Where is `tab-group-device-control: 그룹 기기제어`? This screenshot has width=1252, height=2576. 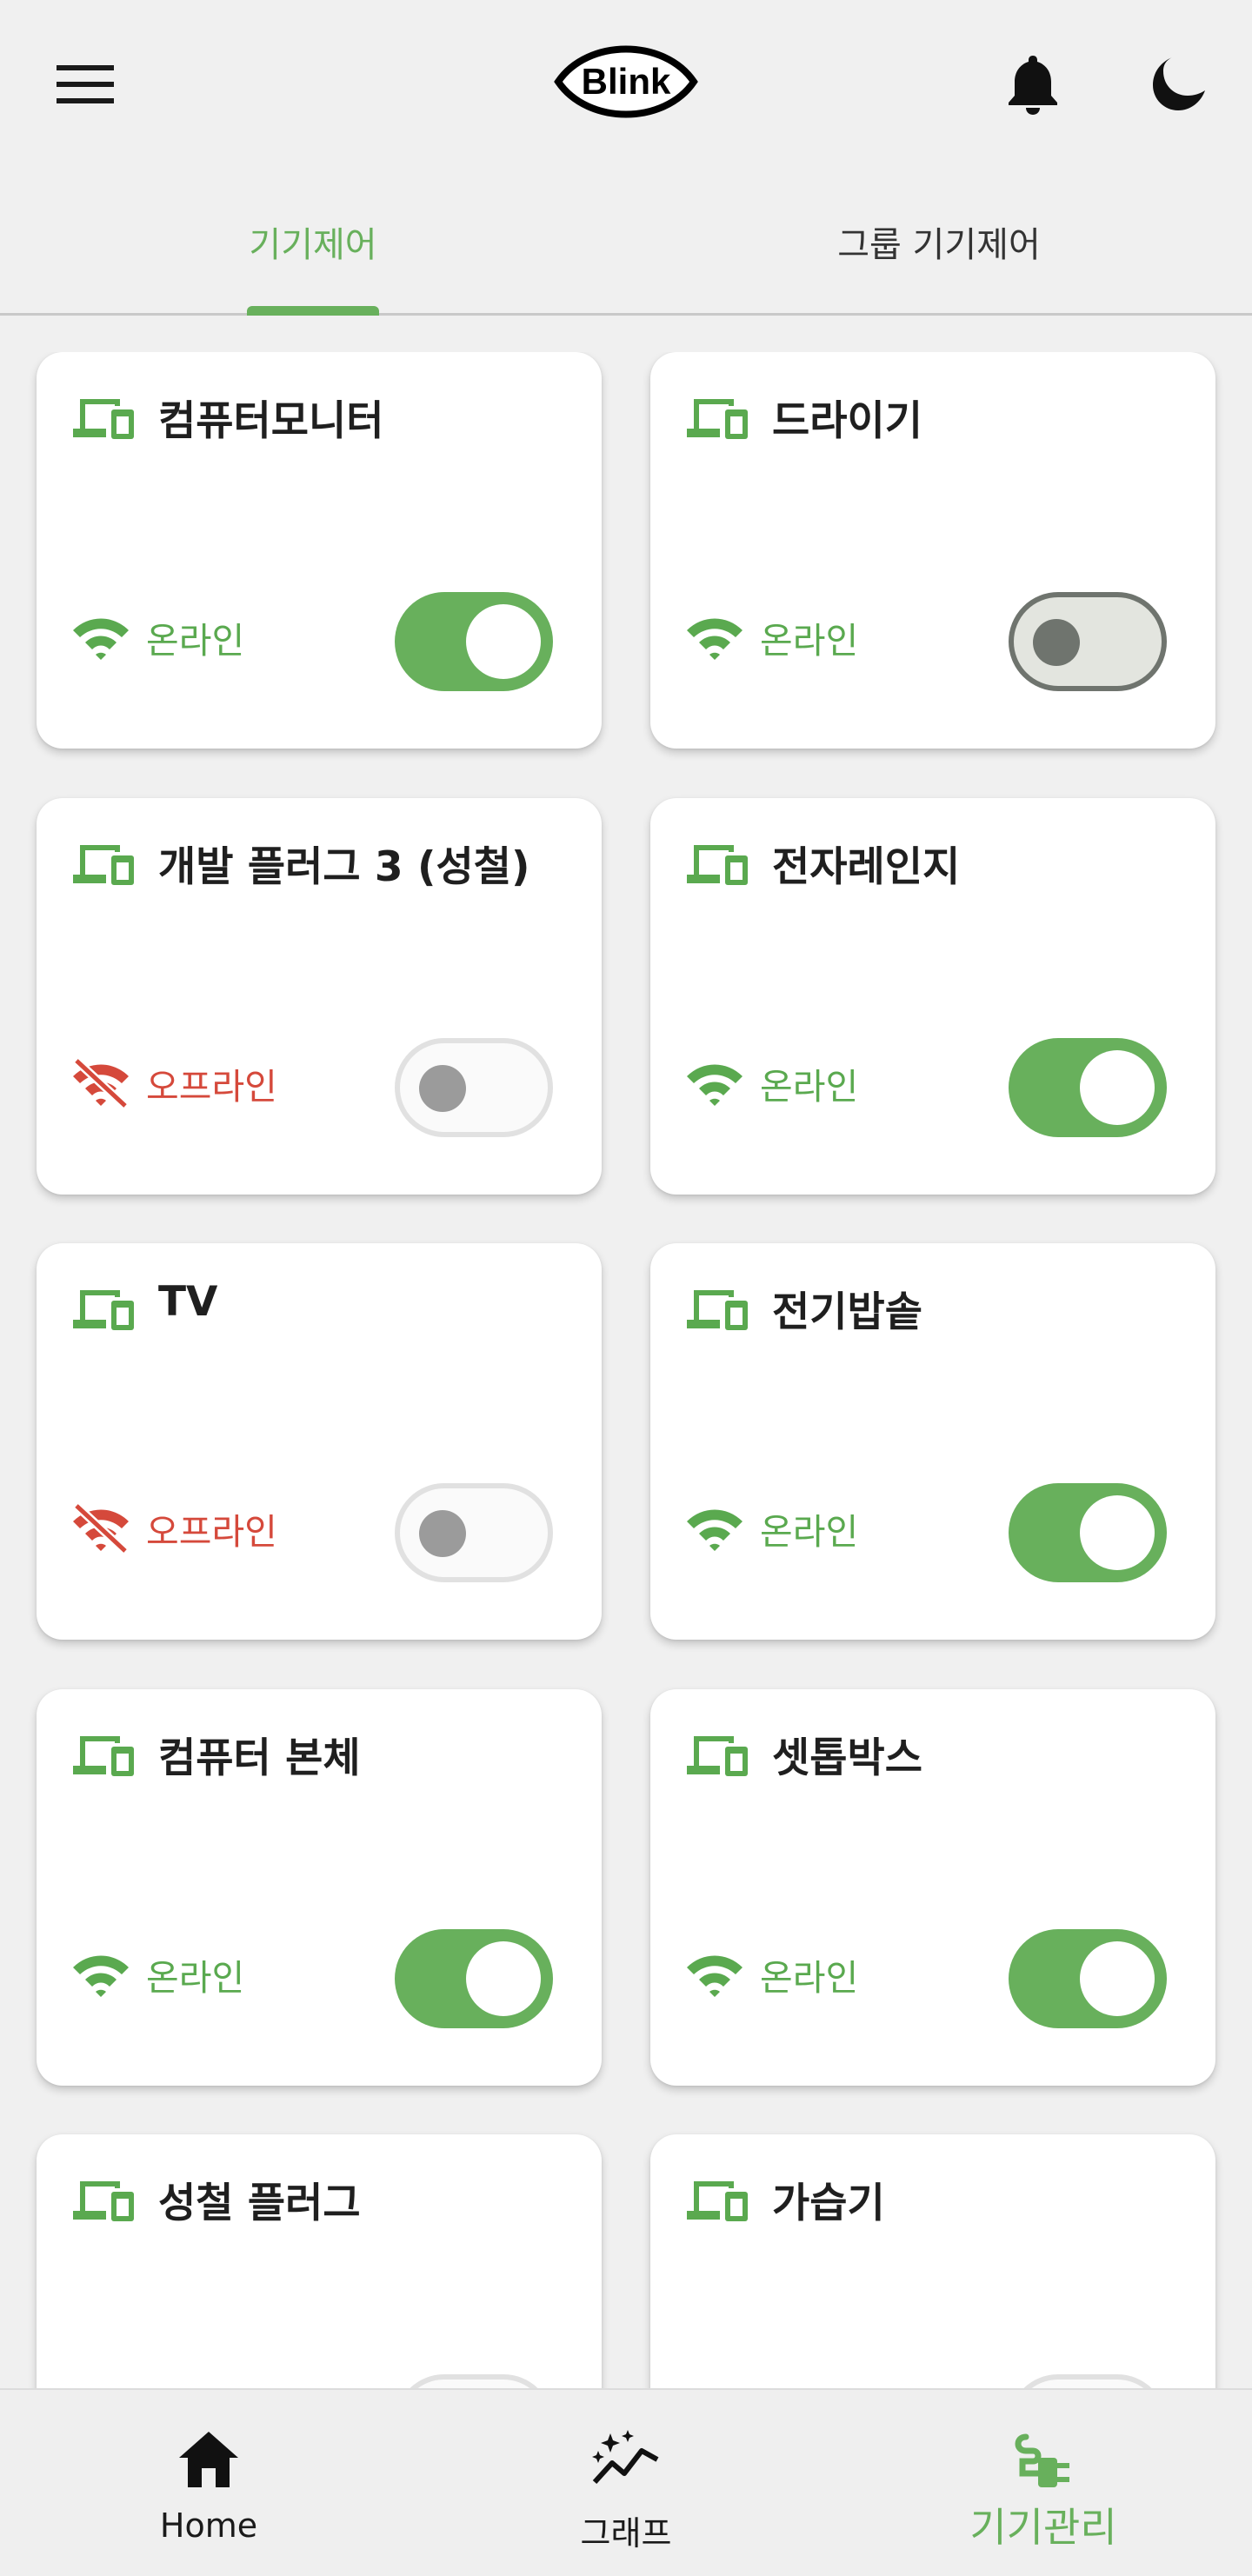
tab-group-device-control: 그룹 기기제어 is located at coordinates (939, 242).